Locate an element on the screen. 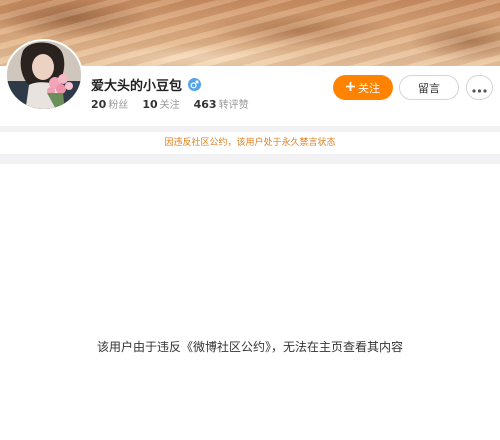 This screenshot has width=500, height=440. stat-following: 10 关注 is located at coordinates (160, 103).